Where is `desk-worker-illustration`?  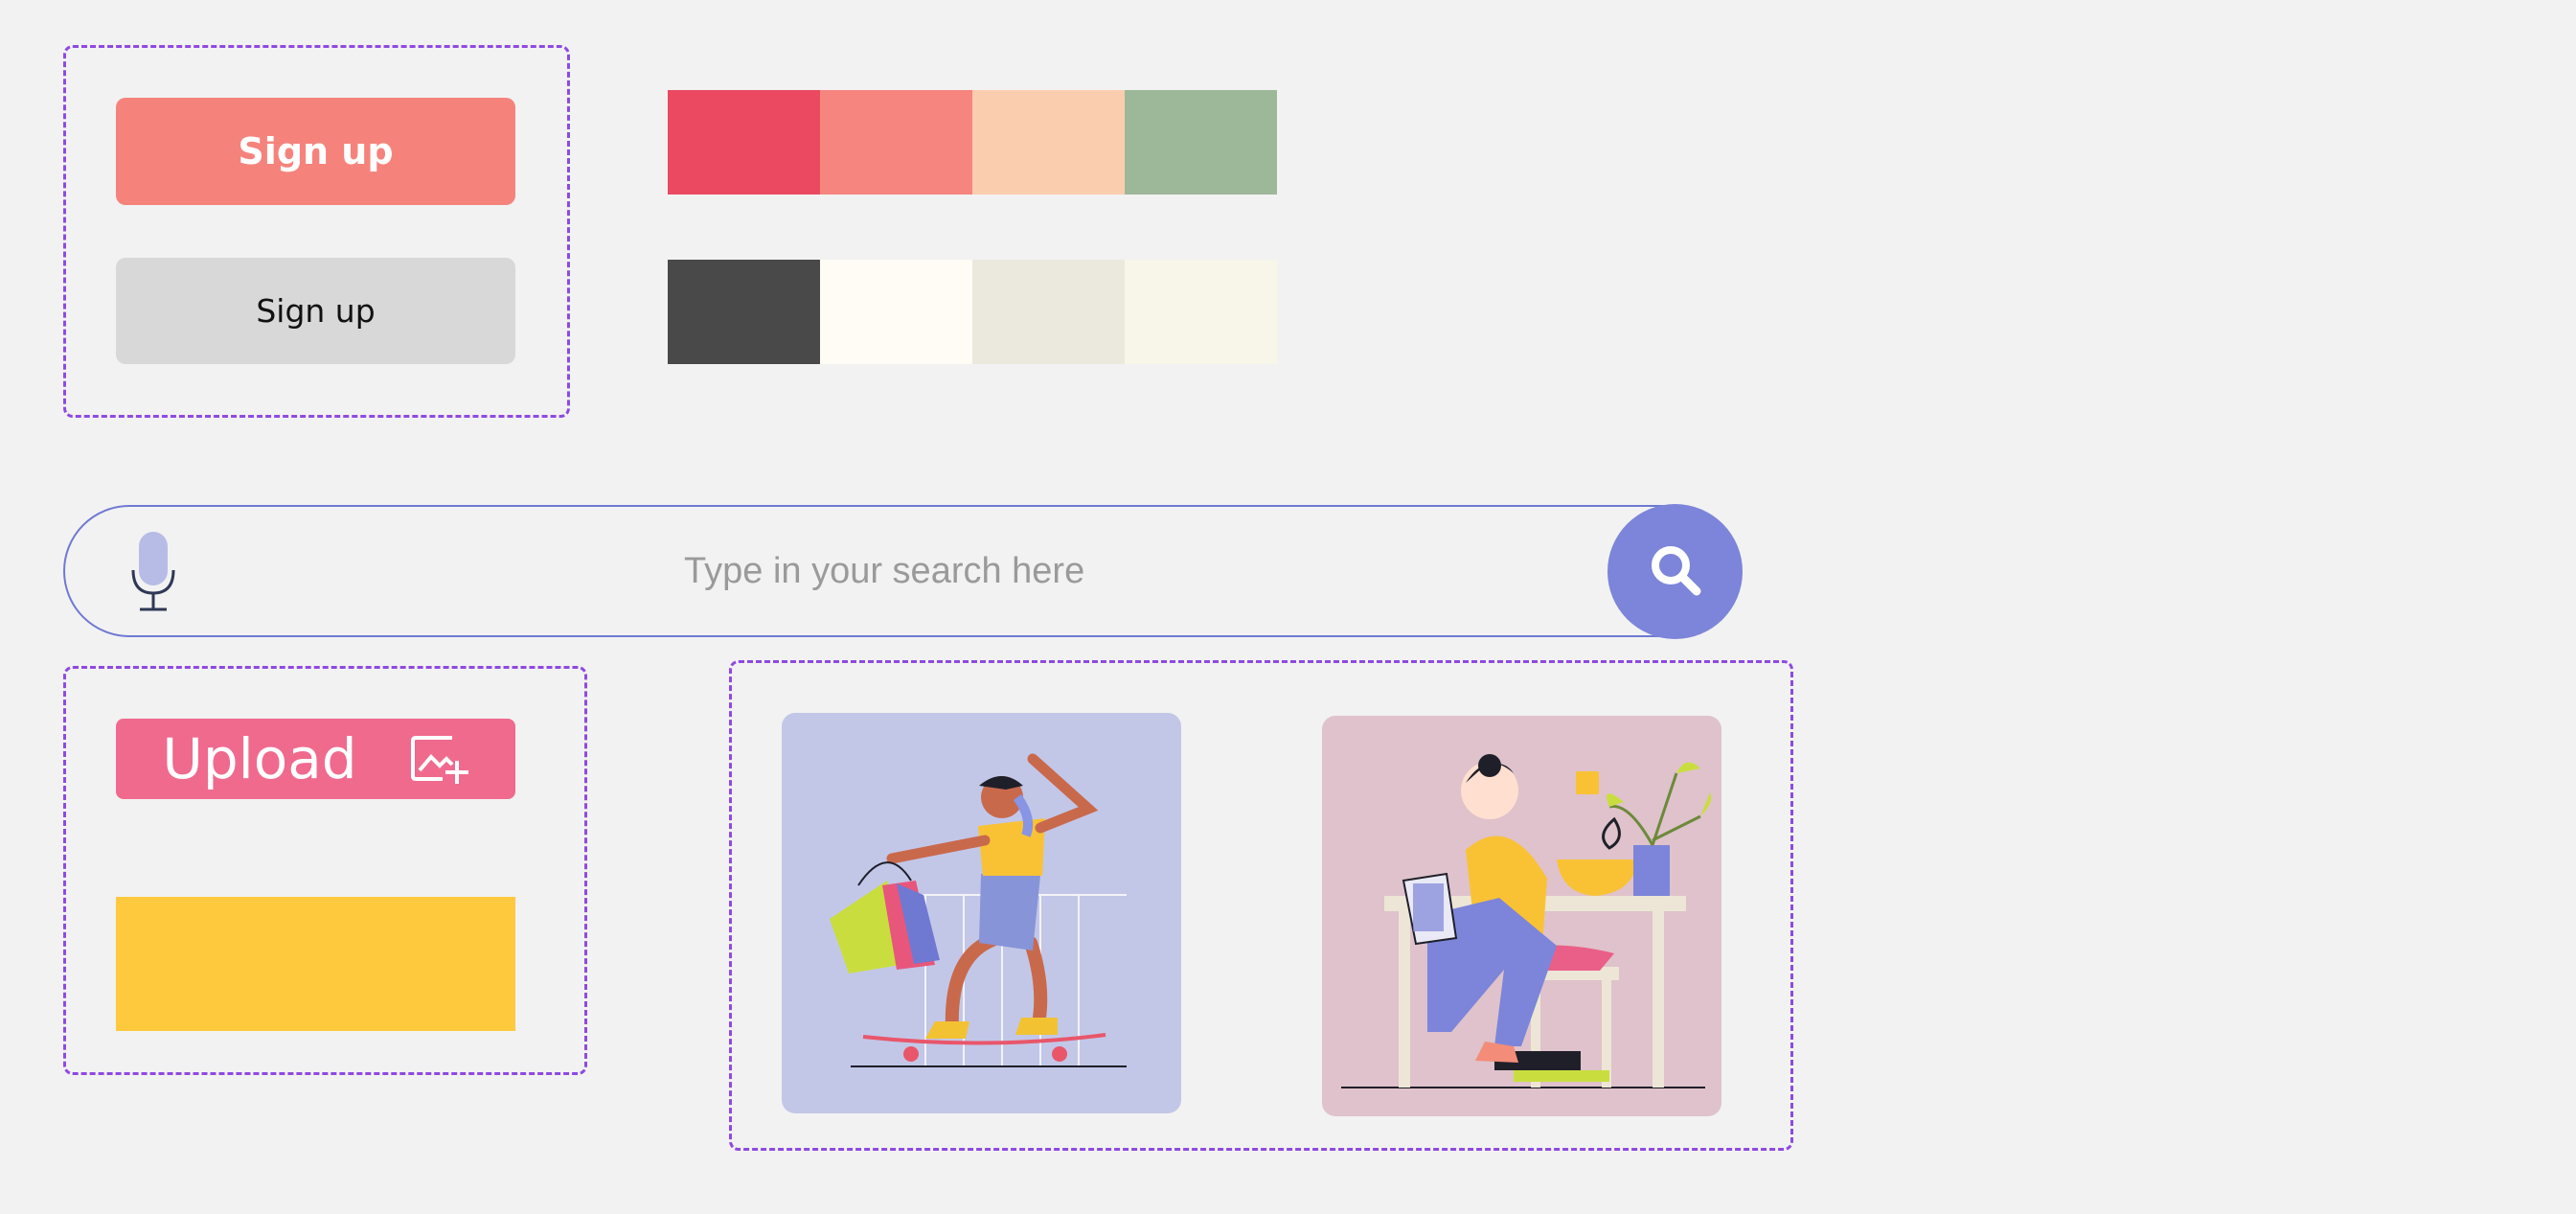 desk-worker-illustration is located at coordinates (1521, 916).